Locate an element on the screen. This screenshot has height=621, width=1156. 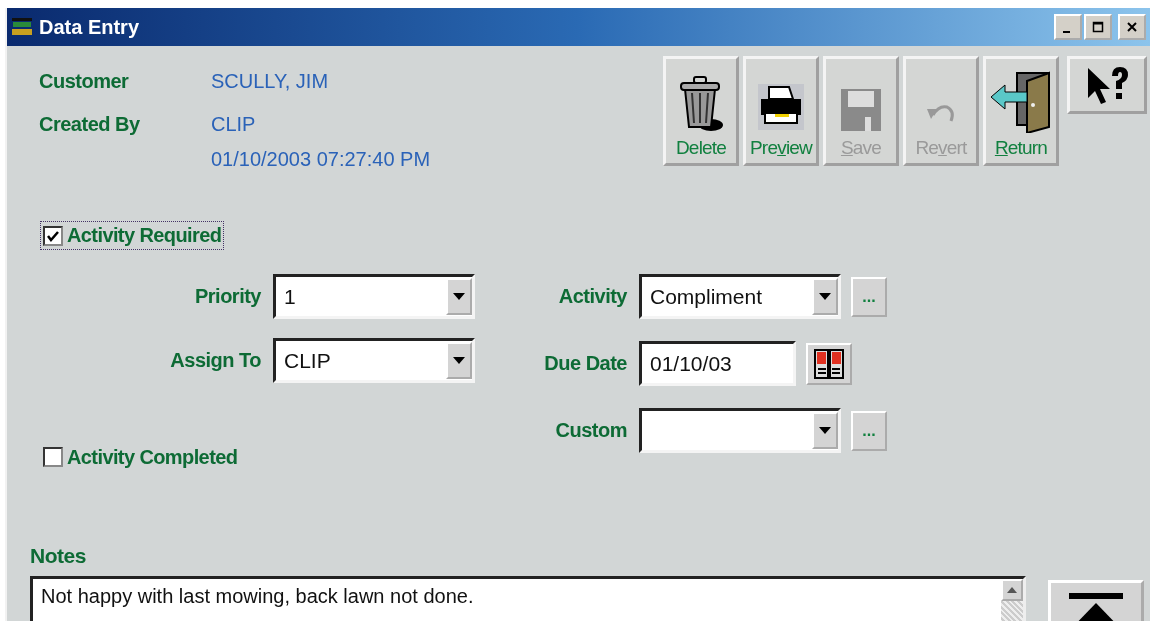
maximize-button is located at coordinates (1098, 27).